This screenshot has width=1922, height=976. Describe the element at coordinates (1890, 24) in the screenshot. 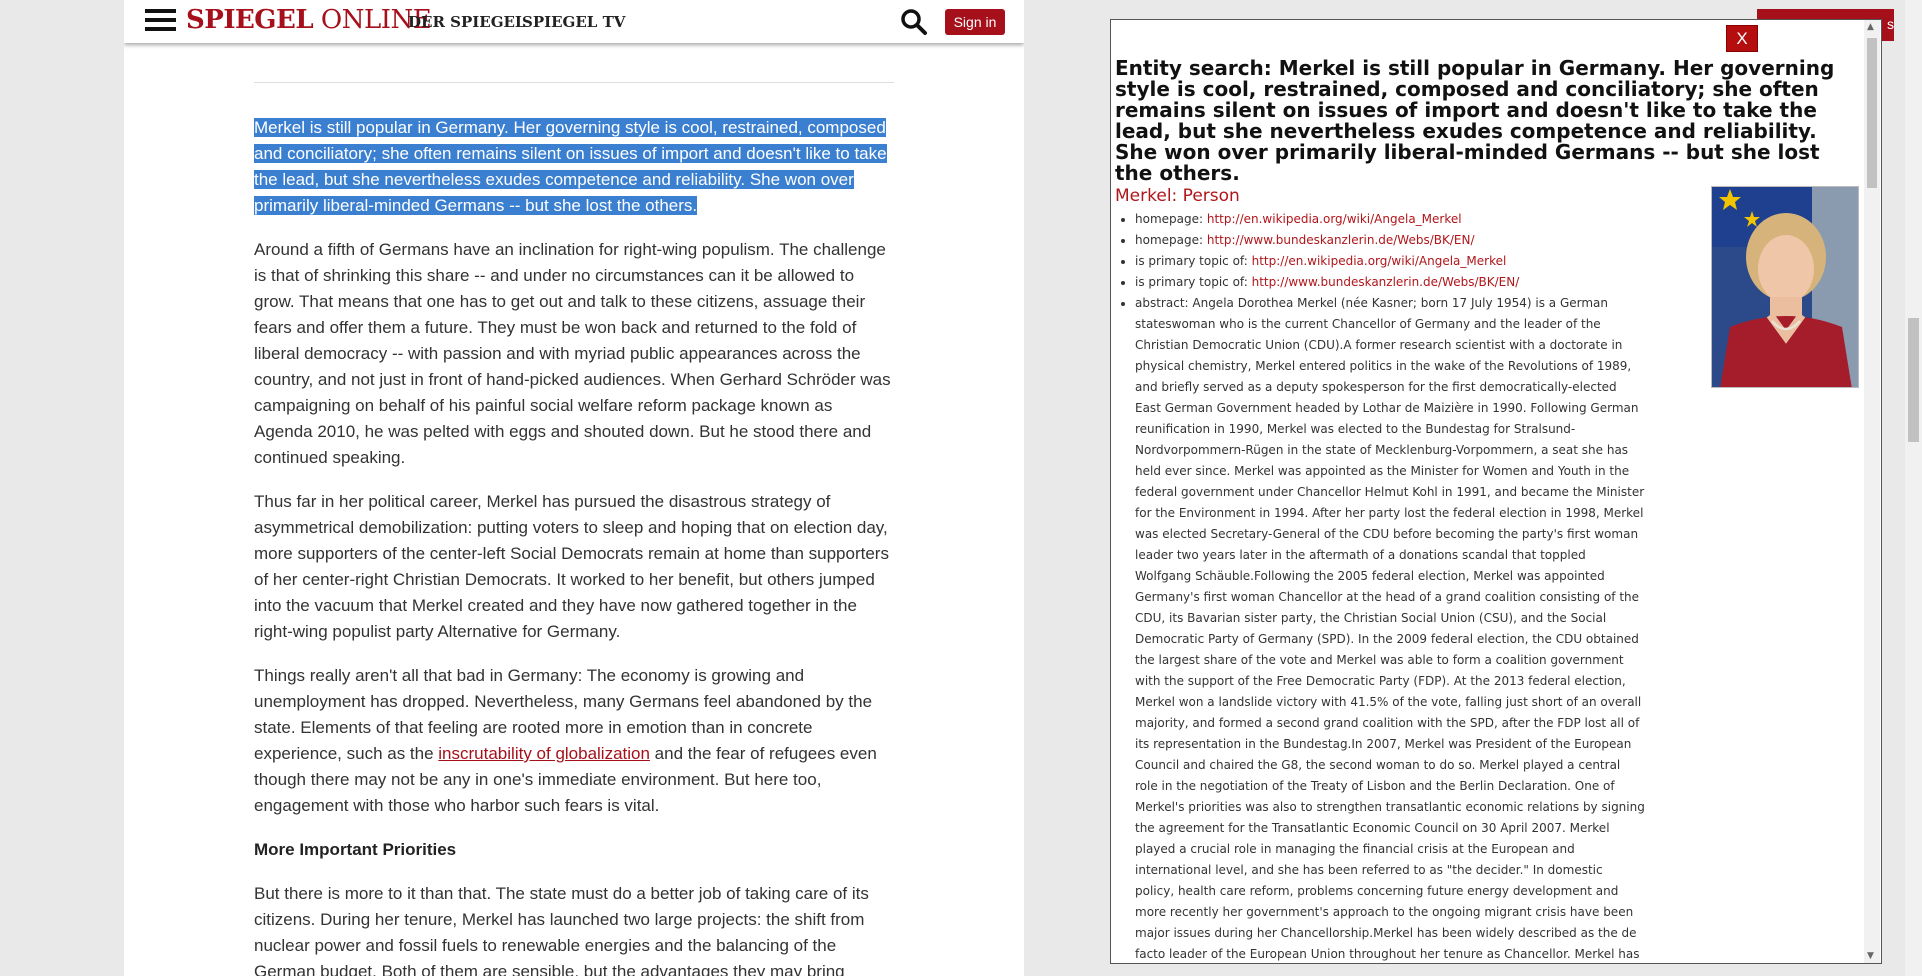

I see `background-button-text: s` at that location.